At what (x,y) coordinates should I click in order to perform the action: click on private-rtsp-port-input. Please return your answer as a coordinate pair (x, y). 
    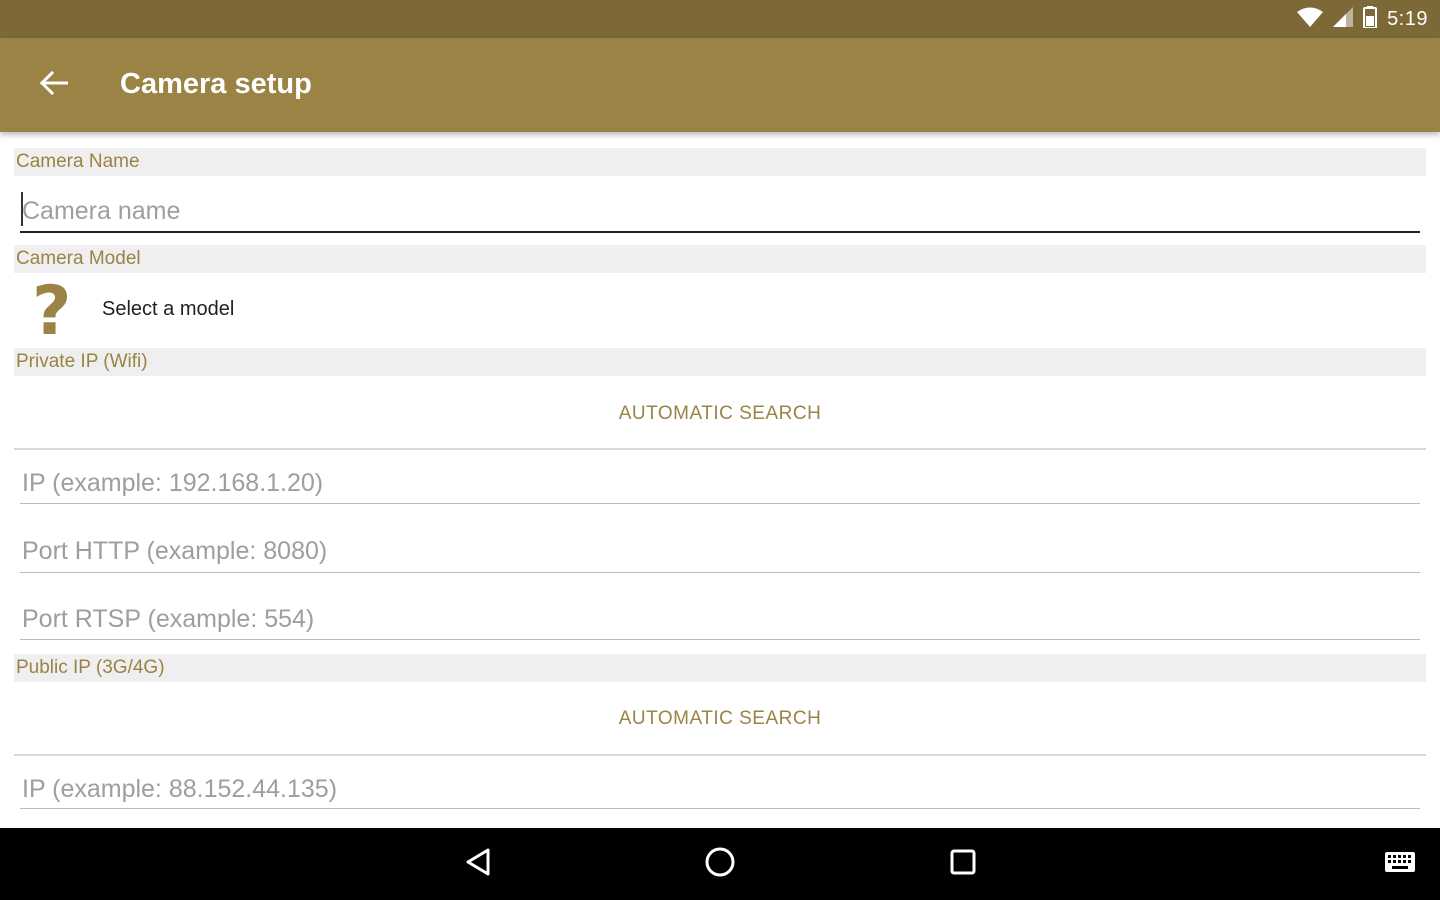
    Looking at the image, I should click on (720, 619).